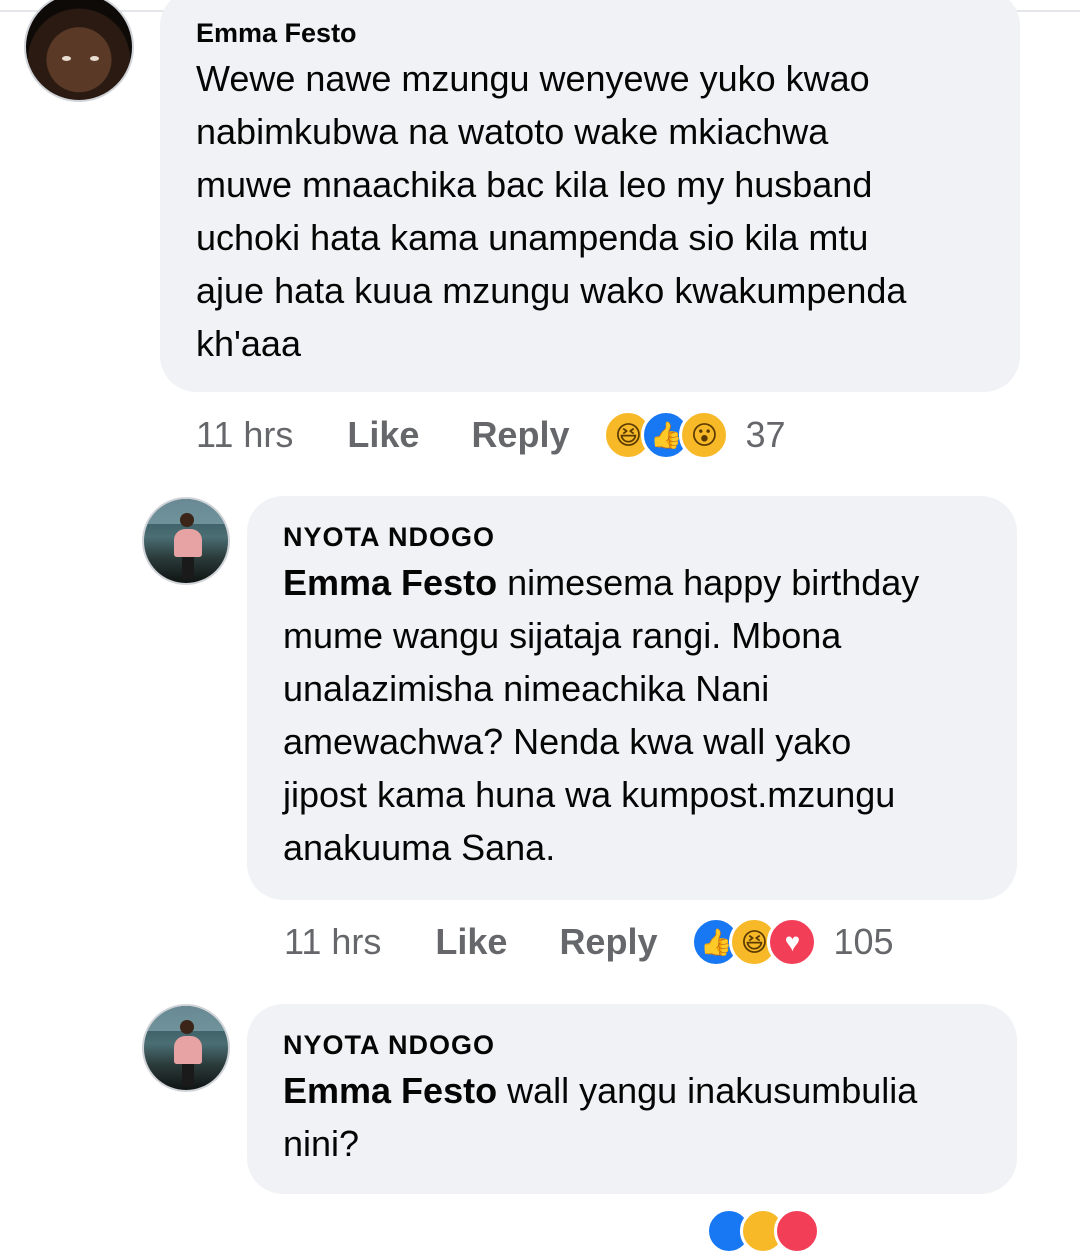  I want to click on avatar-emma-festo, so click(79, 51).